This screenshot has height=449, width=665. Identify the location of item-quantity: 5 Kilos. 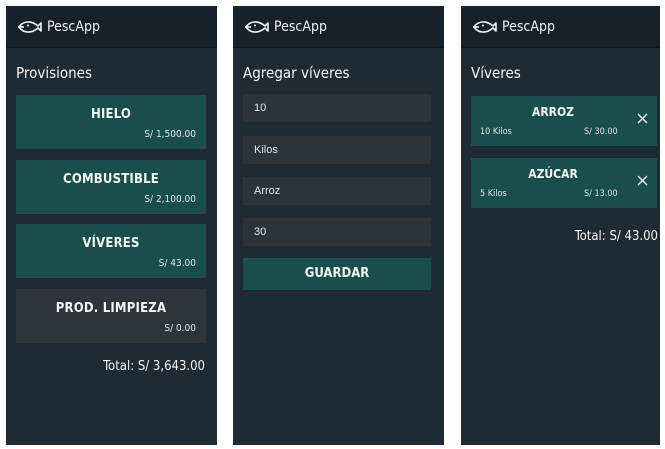
(493, 194).